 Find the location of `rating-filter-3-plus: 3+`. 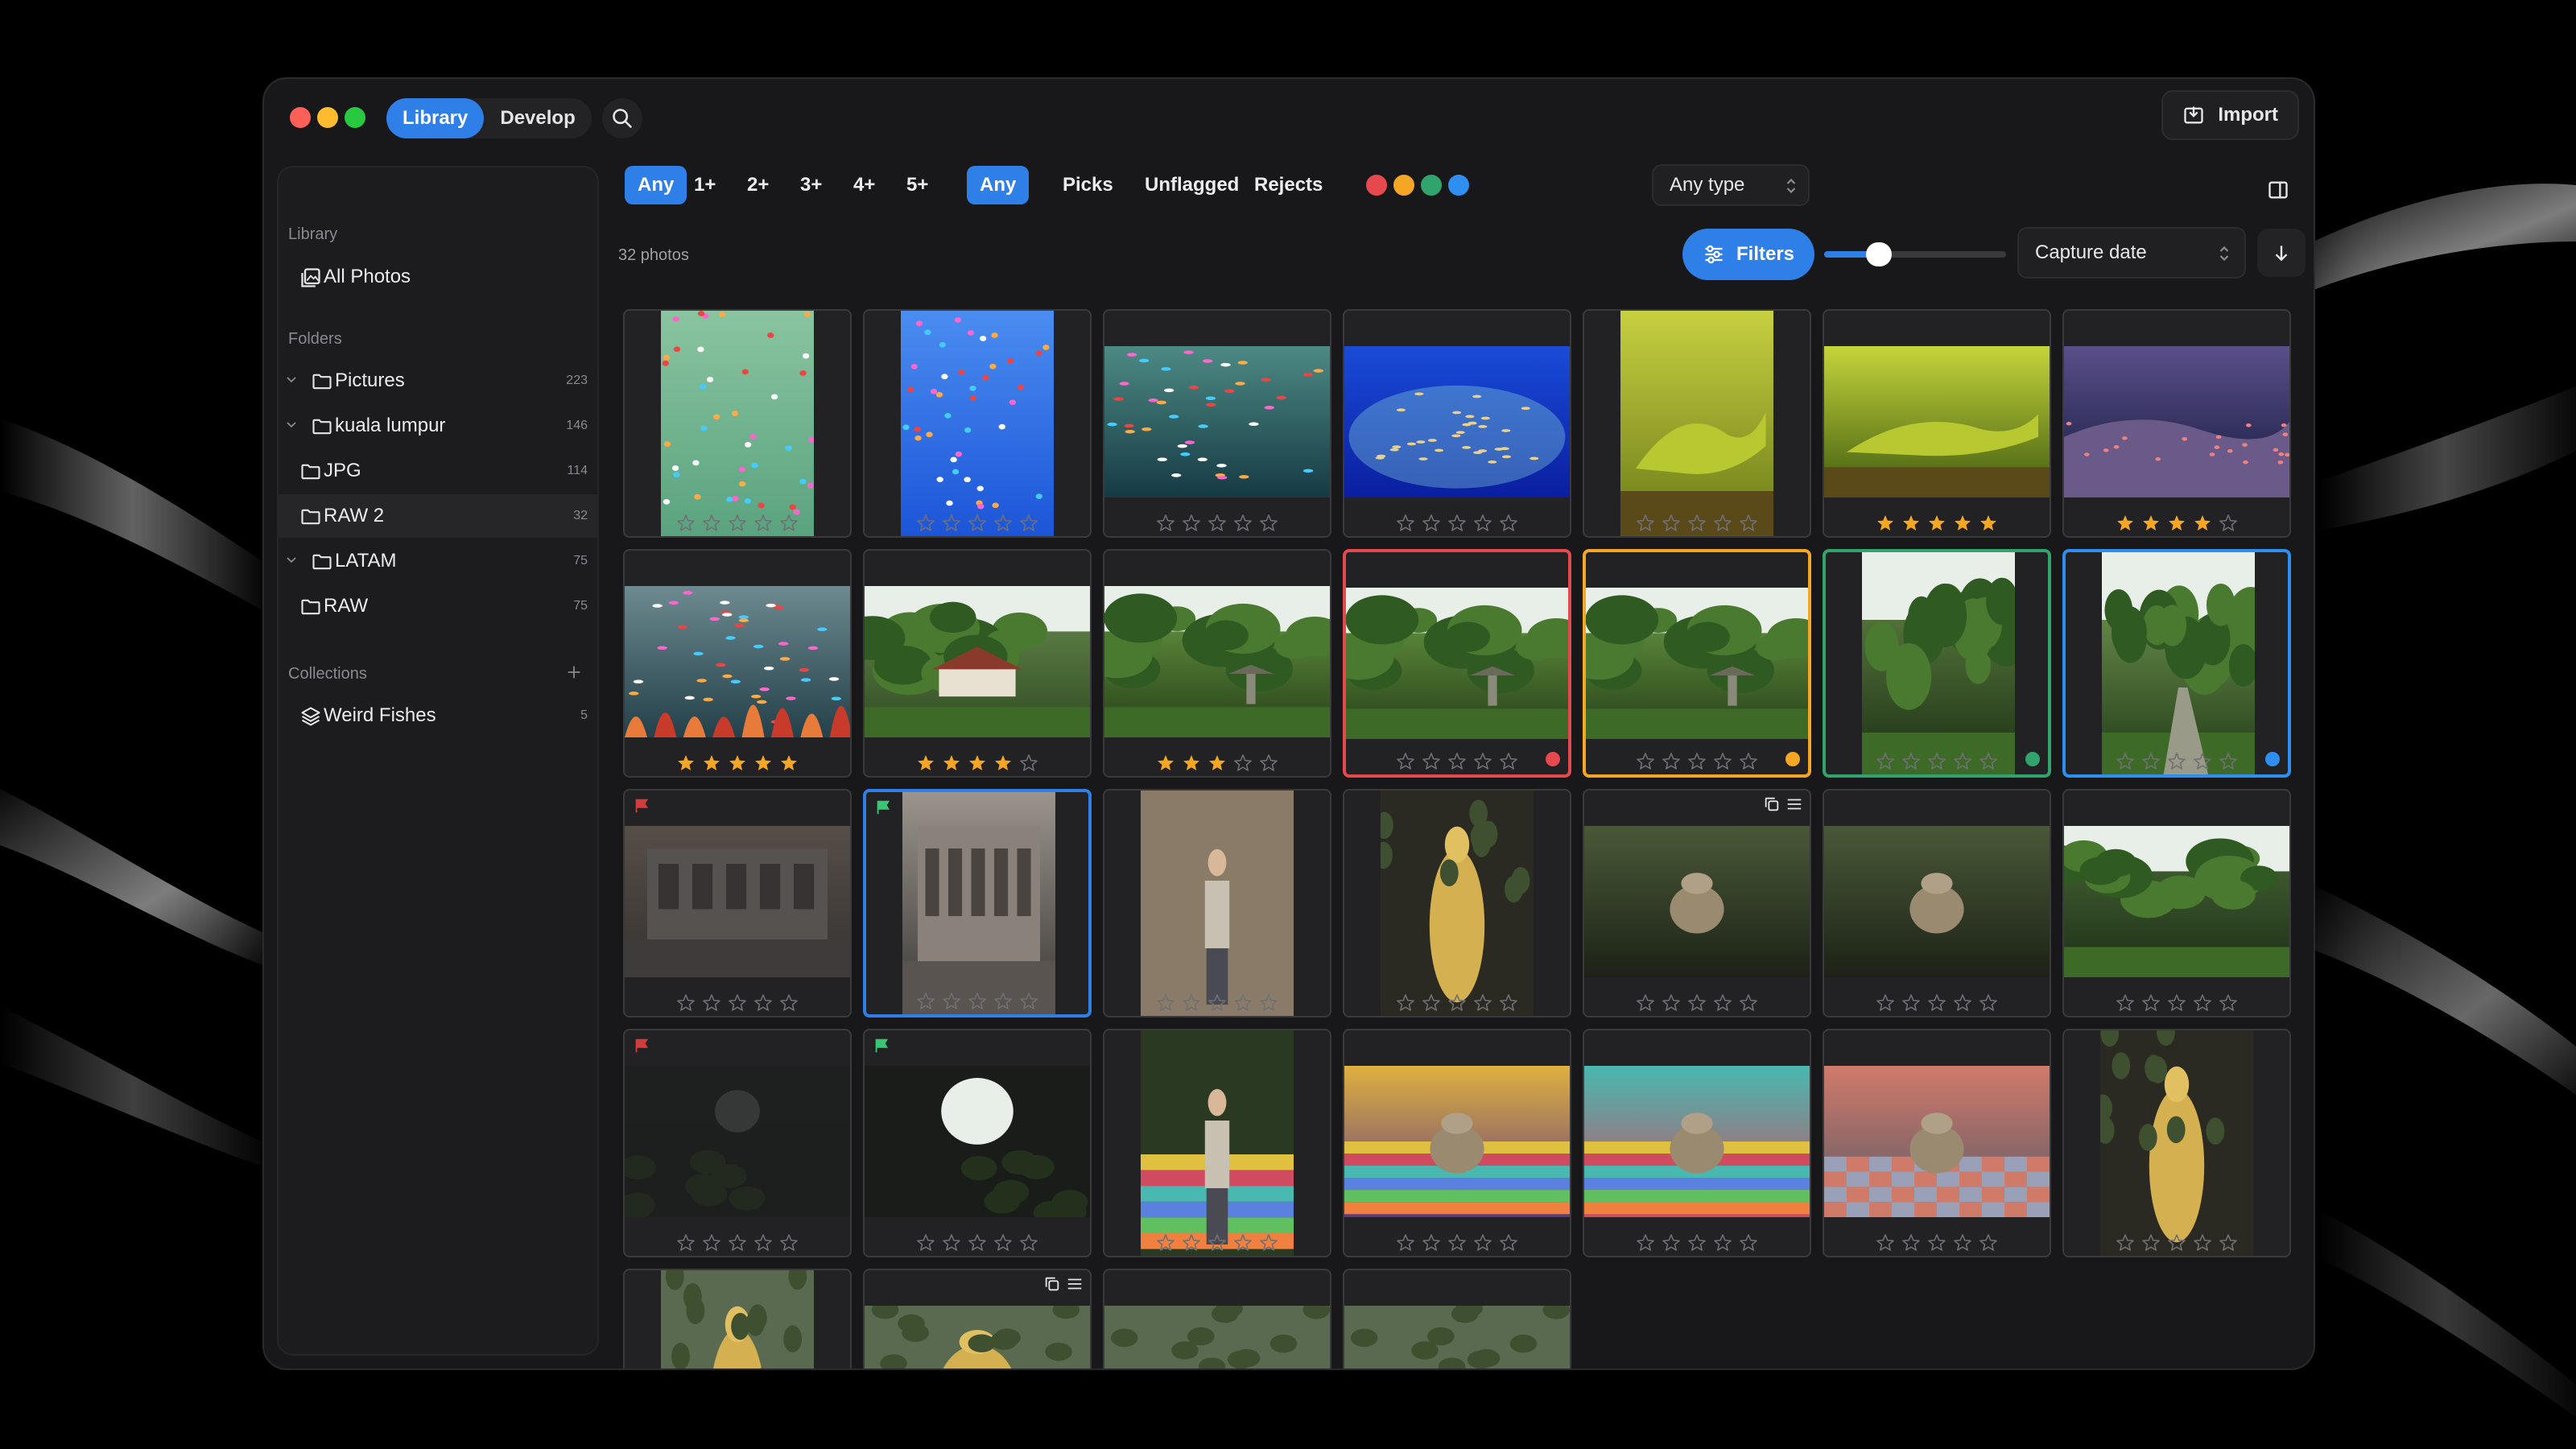

rating-filter-3-plus: 3+ is located at coordinates (811, 185).